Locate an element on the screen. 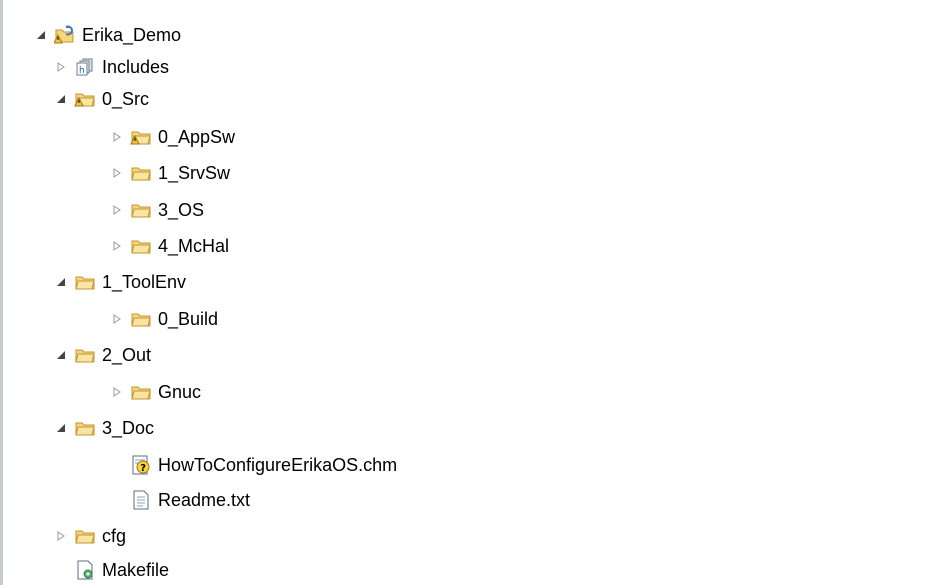 The width and height of the screenshot is (949, 587). tree-item-0-build: 0_Build is located at coordinates (164, 319).